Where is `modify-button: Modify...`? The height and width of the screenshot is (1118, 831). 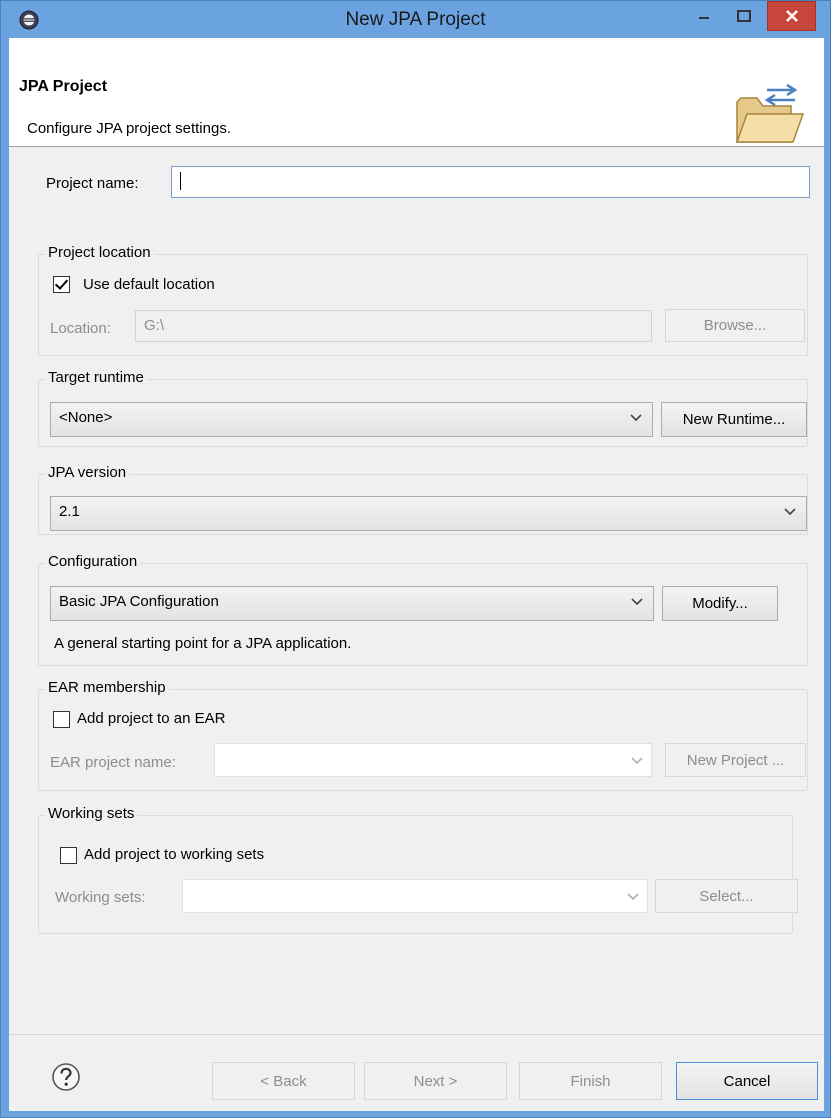 modify-button: Modify... is located at coordinates (720, 603).